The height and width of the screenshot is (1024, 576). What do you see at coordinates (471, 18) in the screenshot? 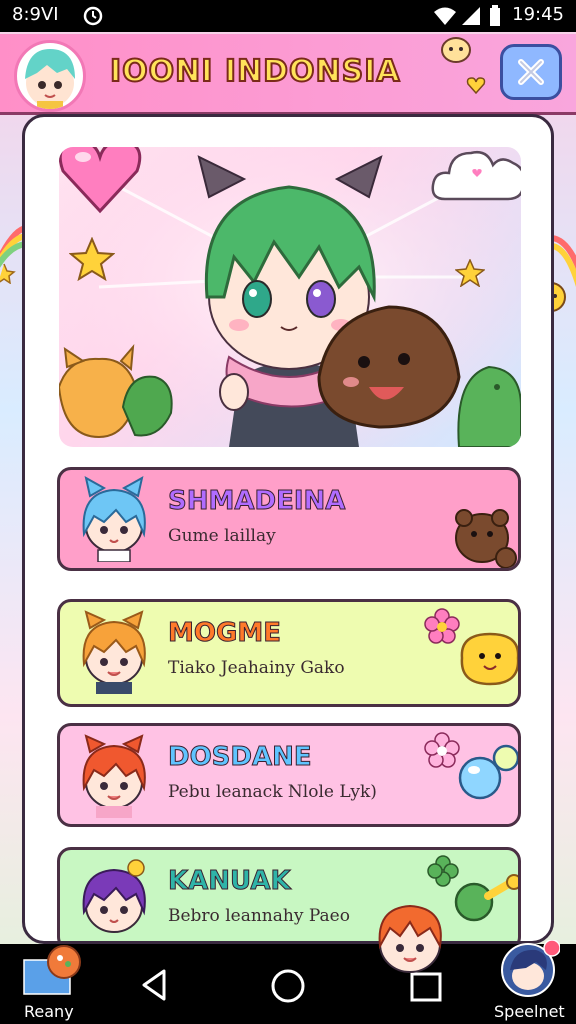
I see `signal-icon` at bounding box center [471, 18].